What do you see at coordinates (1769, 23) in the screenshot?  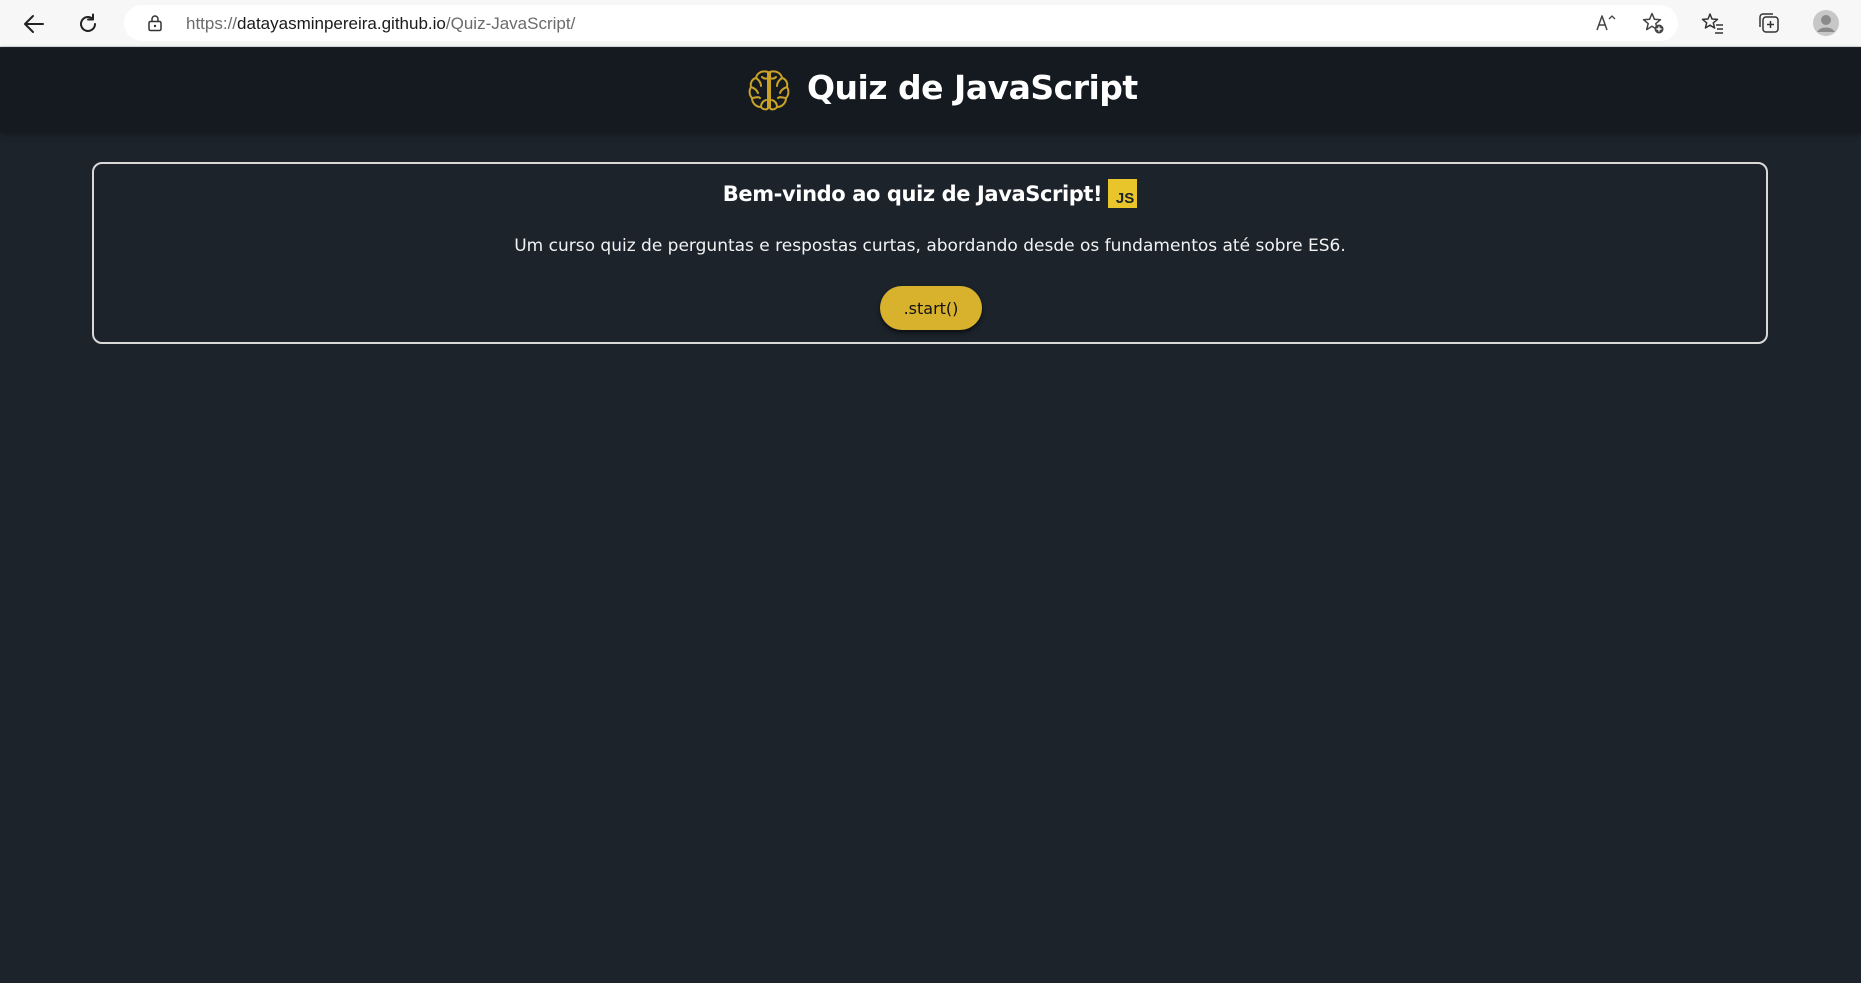 I see `collections-icon` at bounding box center [1769, 23].